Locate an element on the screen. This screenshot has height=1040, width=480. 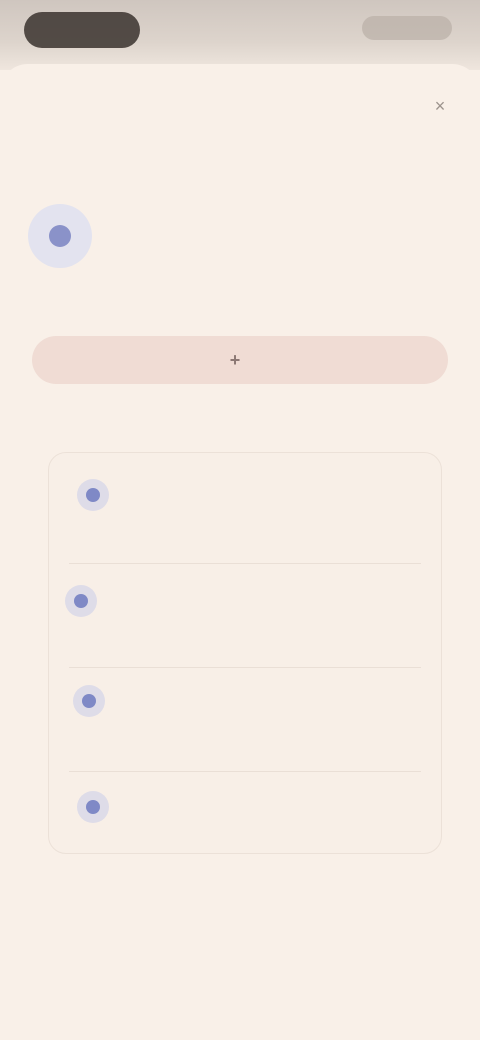
avatar is located at coordinates (60, 236).